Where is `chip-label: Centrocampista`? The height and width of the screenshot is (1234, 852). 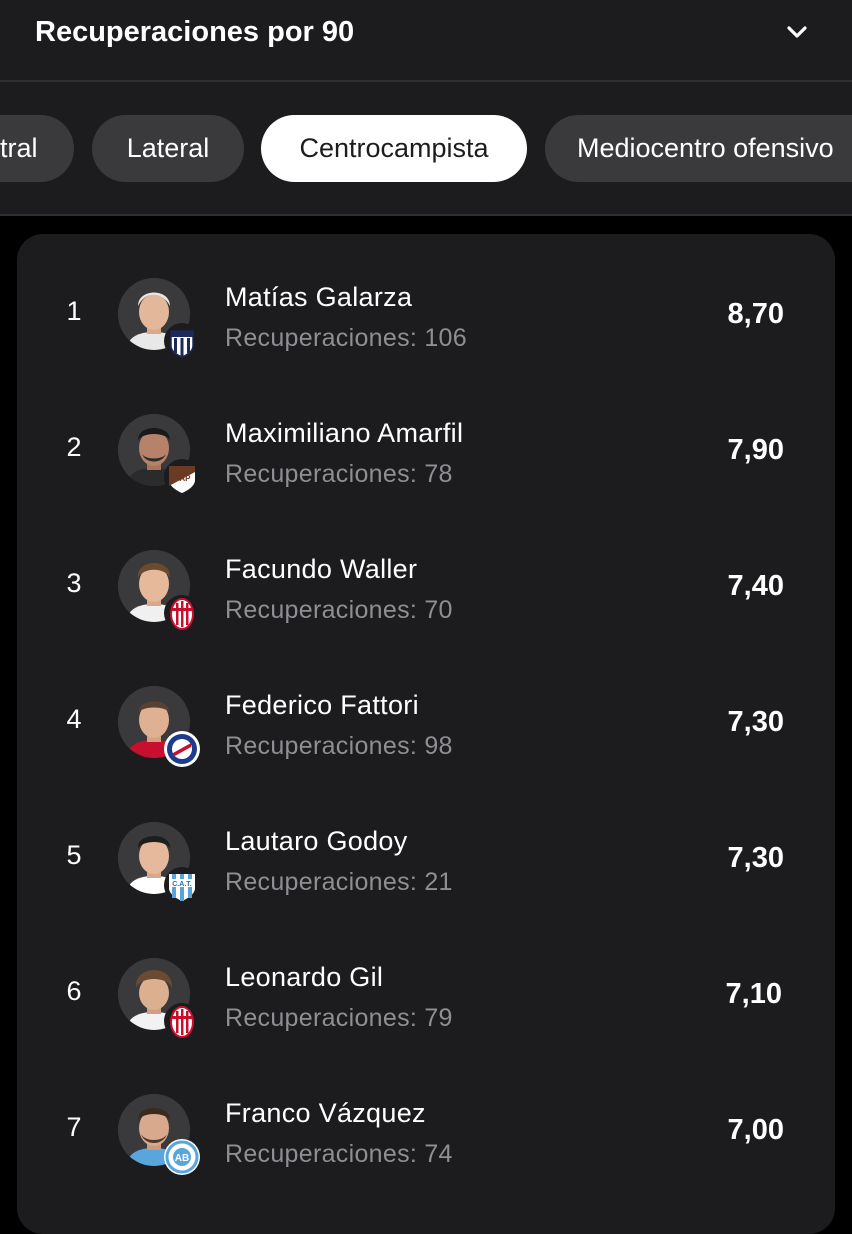
chip-label: Centrocampista is located at coordinates (394, 148).